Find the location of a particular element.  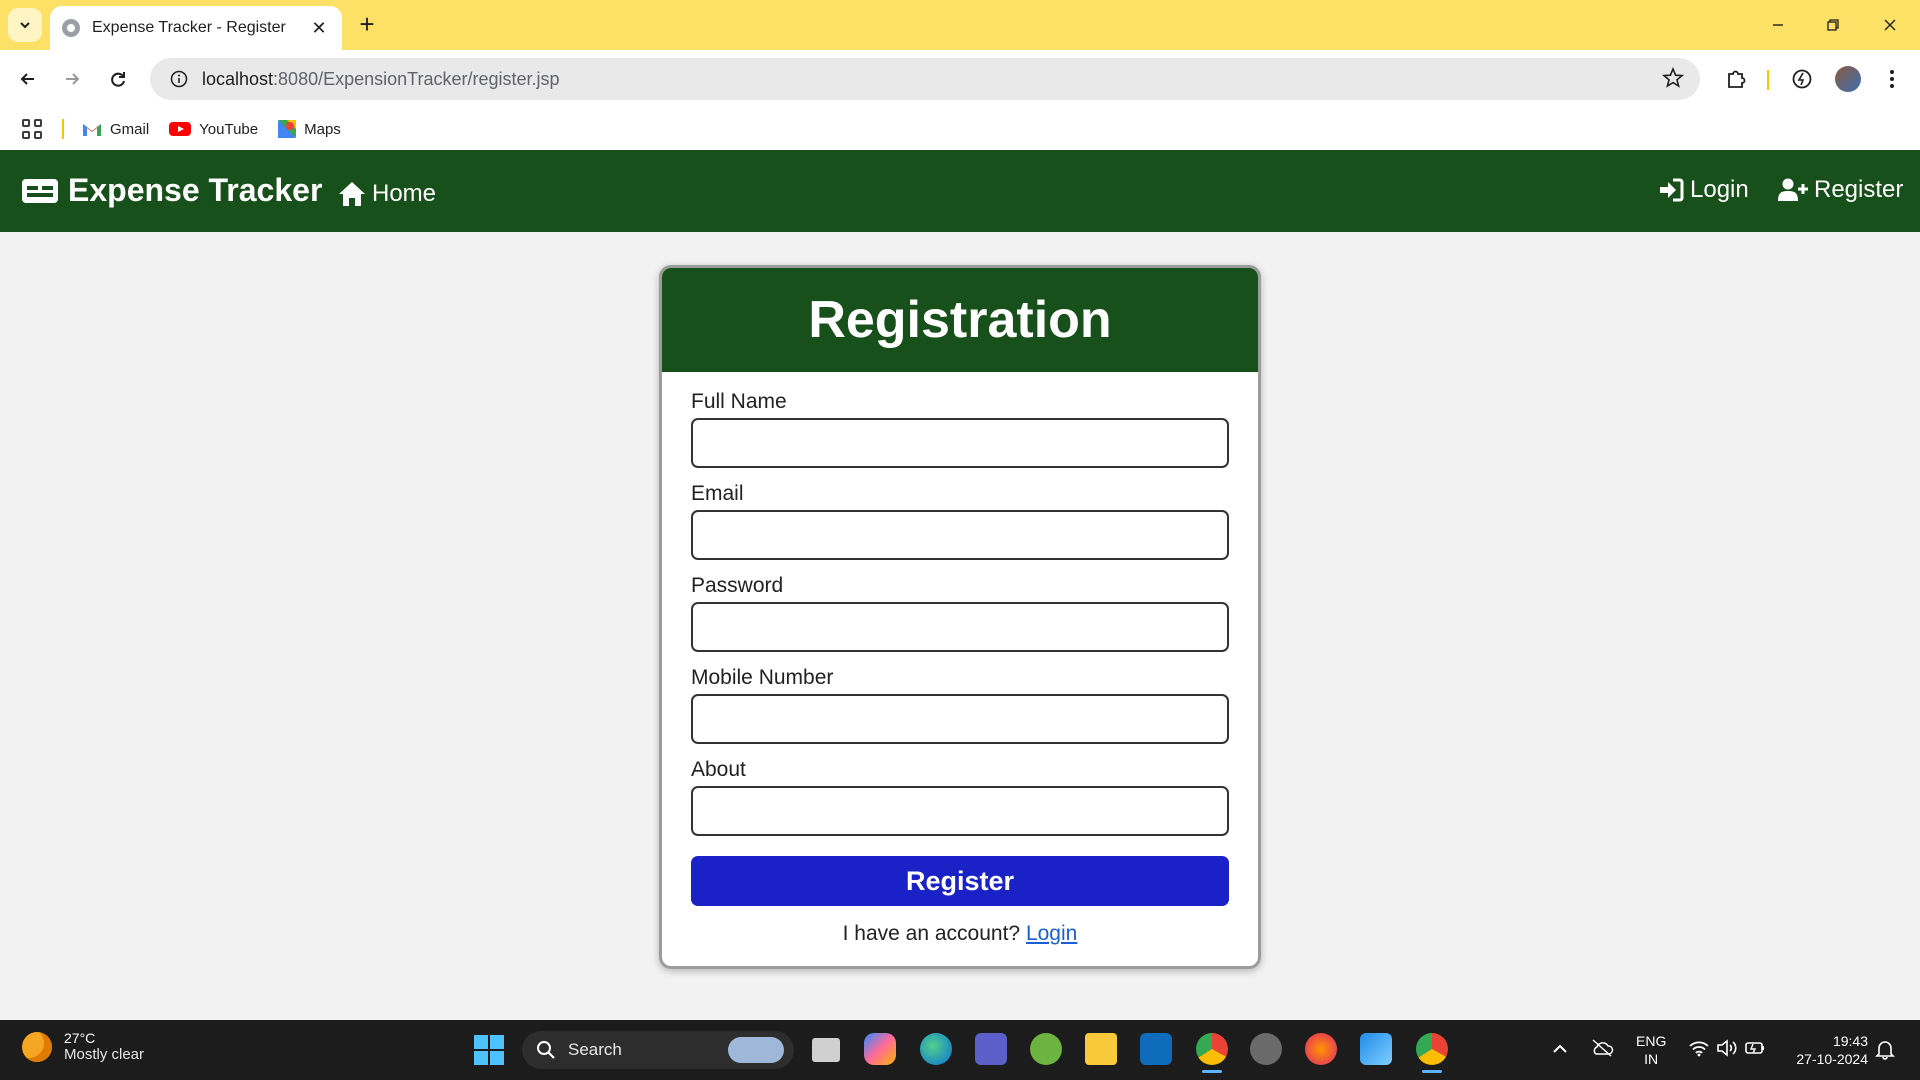

reload-icon is located at coordinates (118, 79).